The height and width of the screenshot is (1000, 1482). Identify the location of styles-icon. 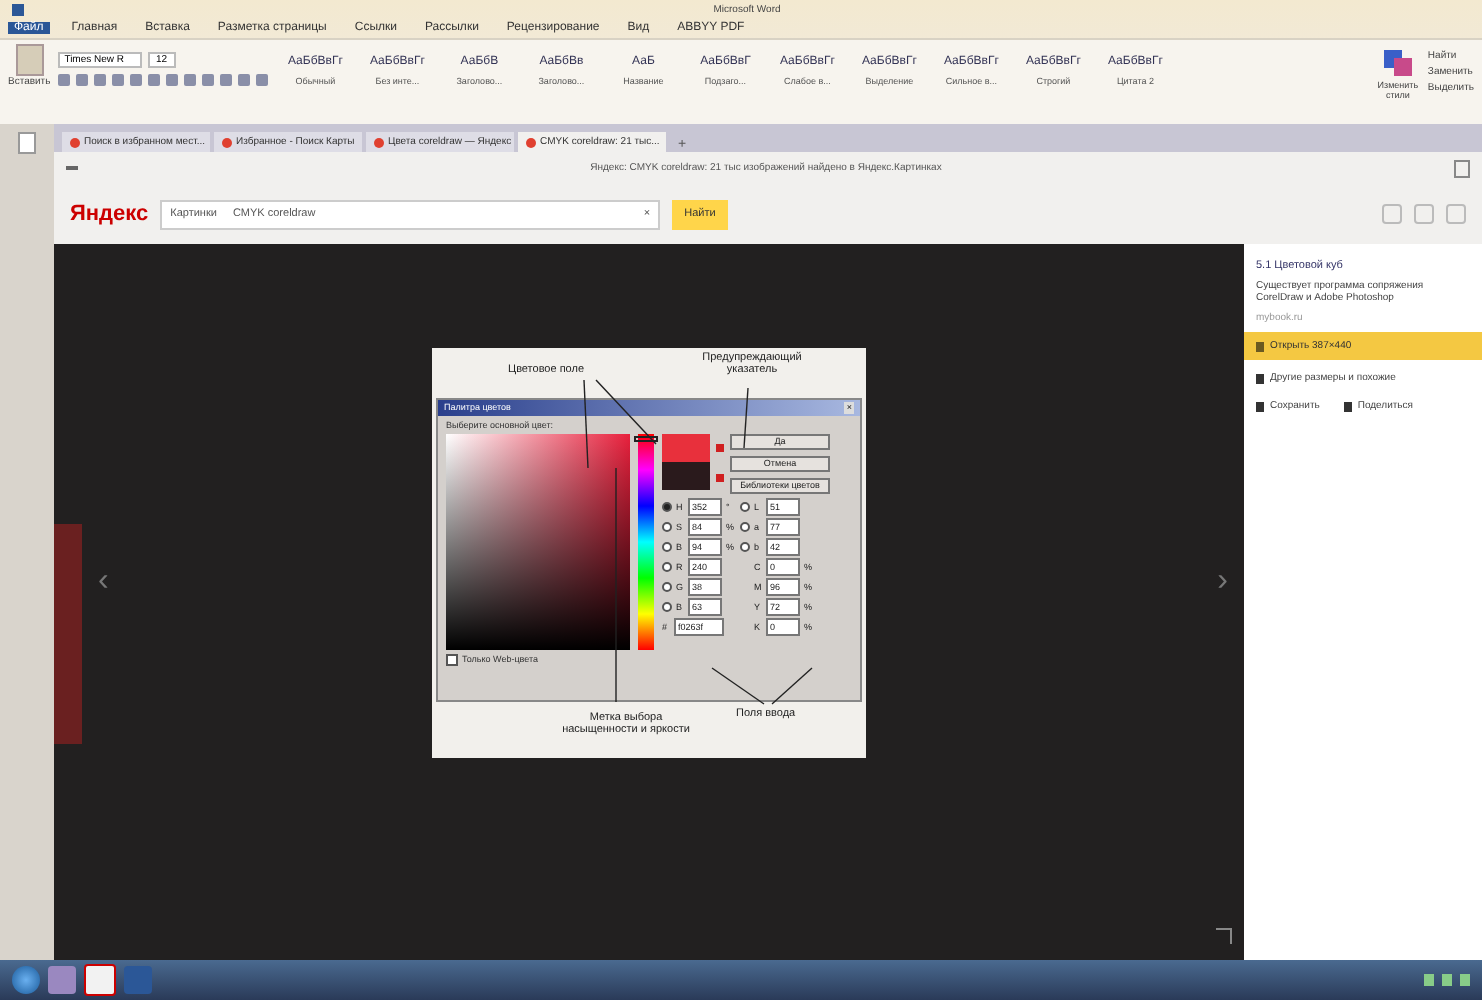
(1397, 62).